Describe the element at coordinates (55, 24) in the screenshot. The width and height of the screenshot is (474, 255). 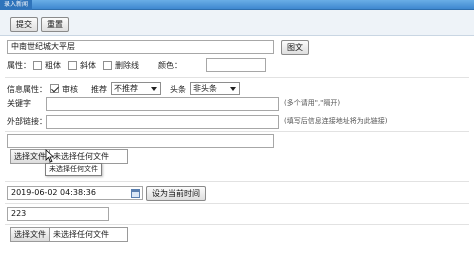
I see `reset-button: 重置` at that location.